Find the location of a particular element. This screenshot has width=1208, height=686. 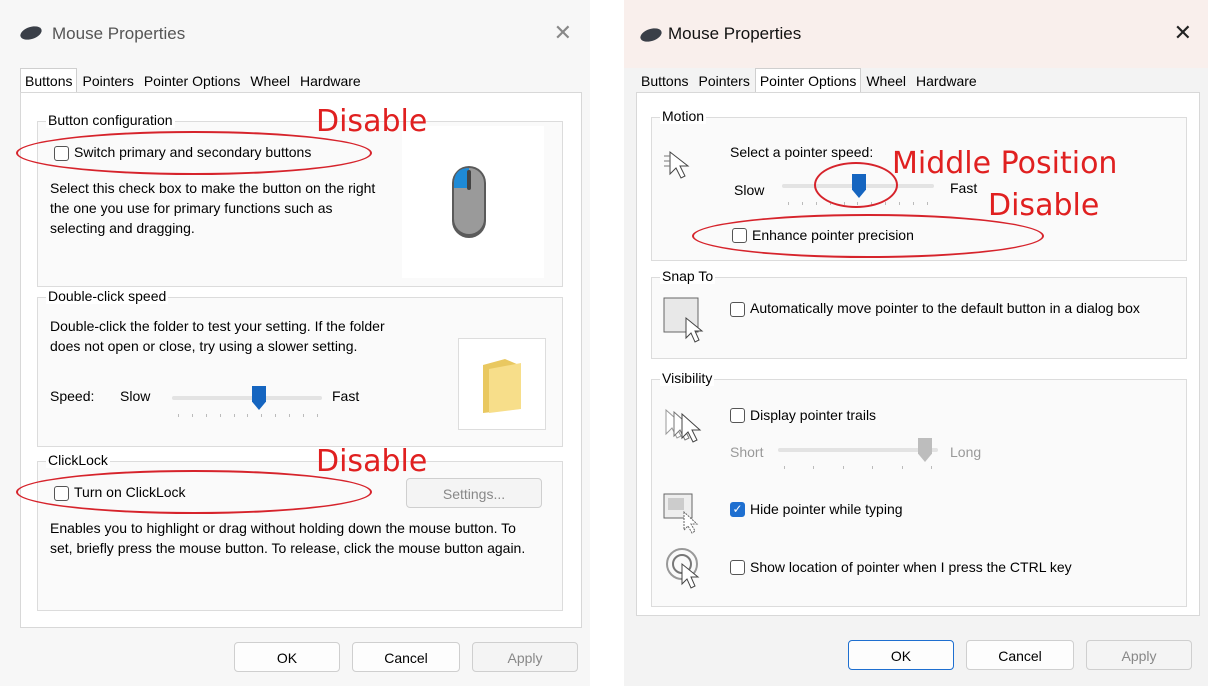

switch-buttons-label: Switch primary and secondary buttons is located at coordinates (193, 152).